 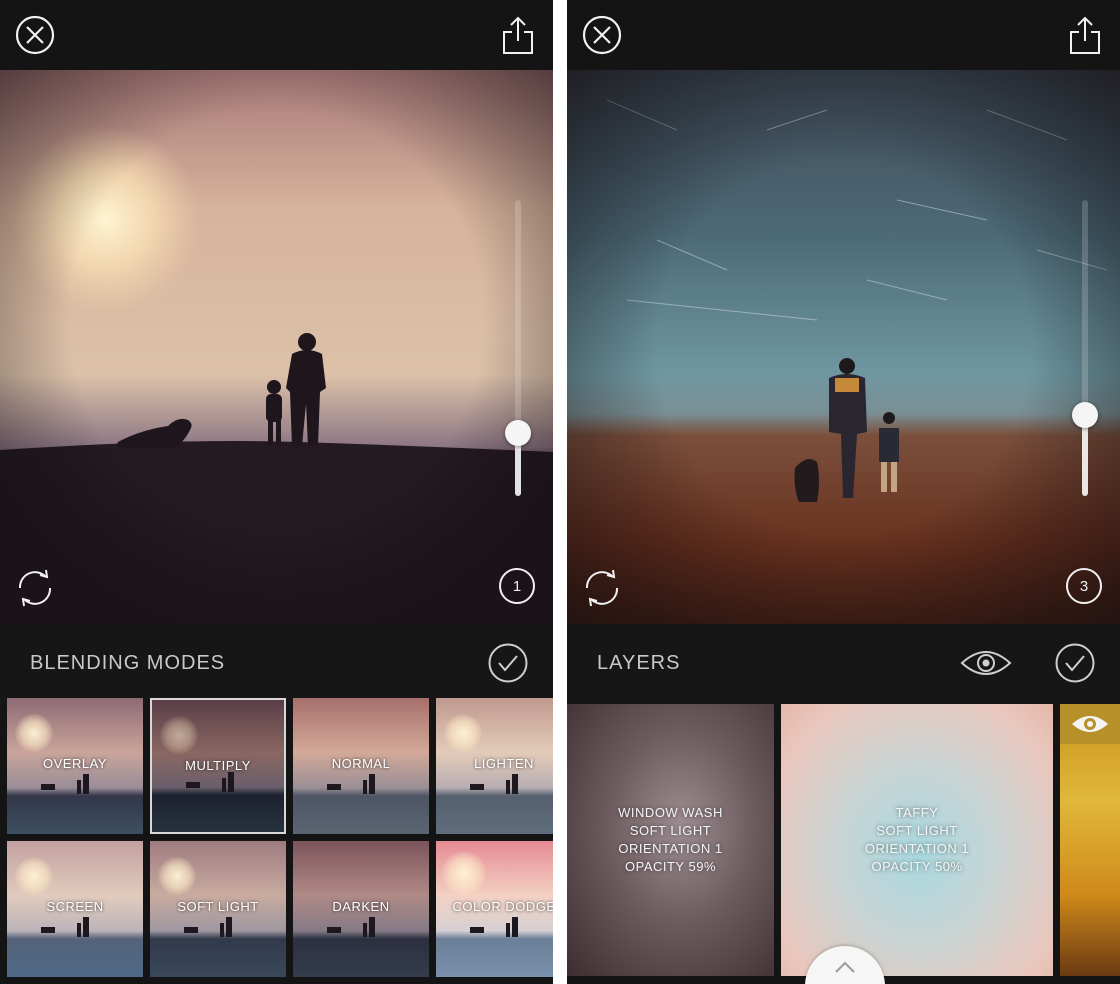 What do you see at coordinates (361, 906) in the screenshot?
I see `blend-mode-label: DARKEN` at bounding box center [361, 906].